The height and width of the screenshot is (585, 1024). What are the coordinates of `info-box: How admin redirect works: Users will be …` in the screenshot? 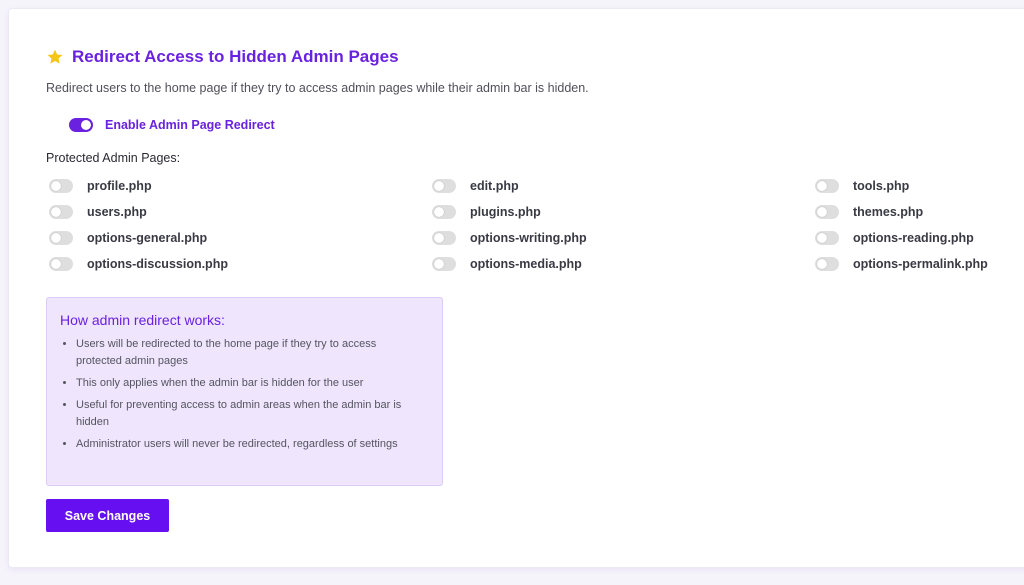 It's located at (244, 391).